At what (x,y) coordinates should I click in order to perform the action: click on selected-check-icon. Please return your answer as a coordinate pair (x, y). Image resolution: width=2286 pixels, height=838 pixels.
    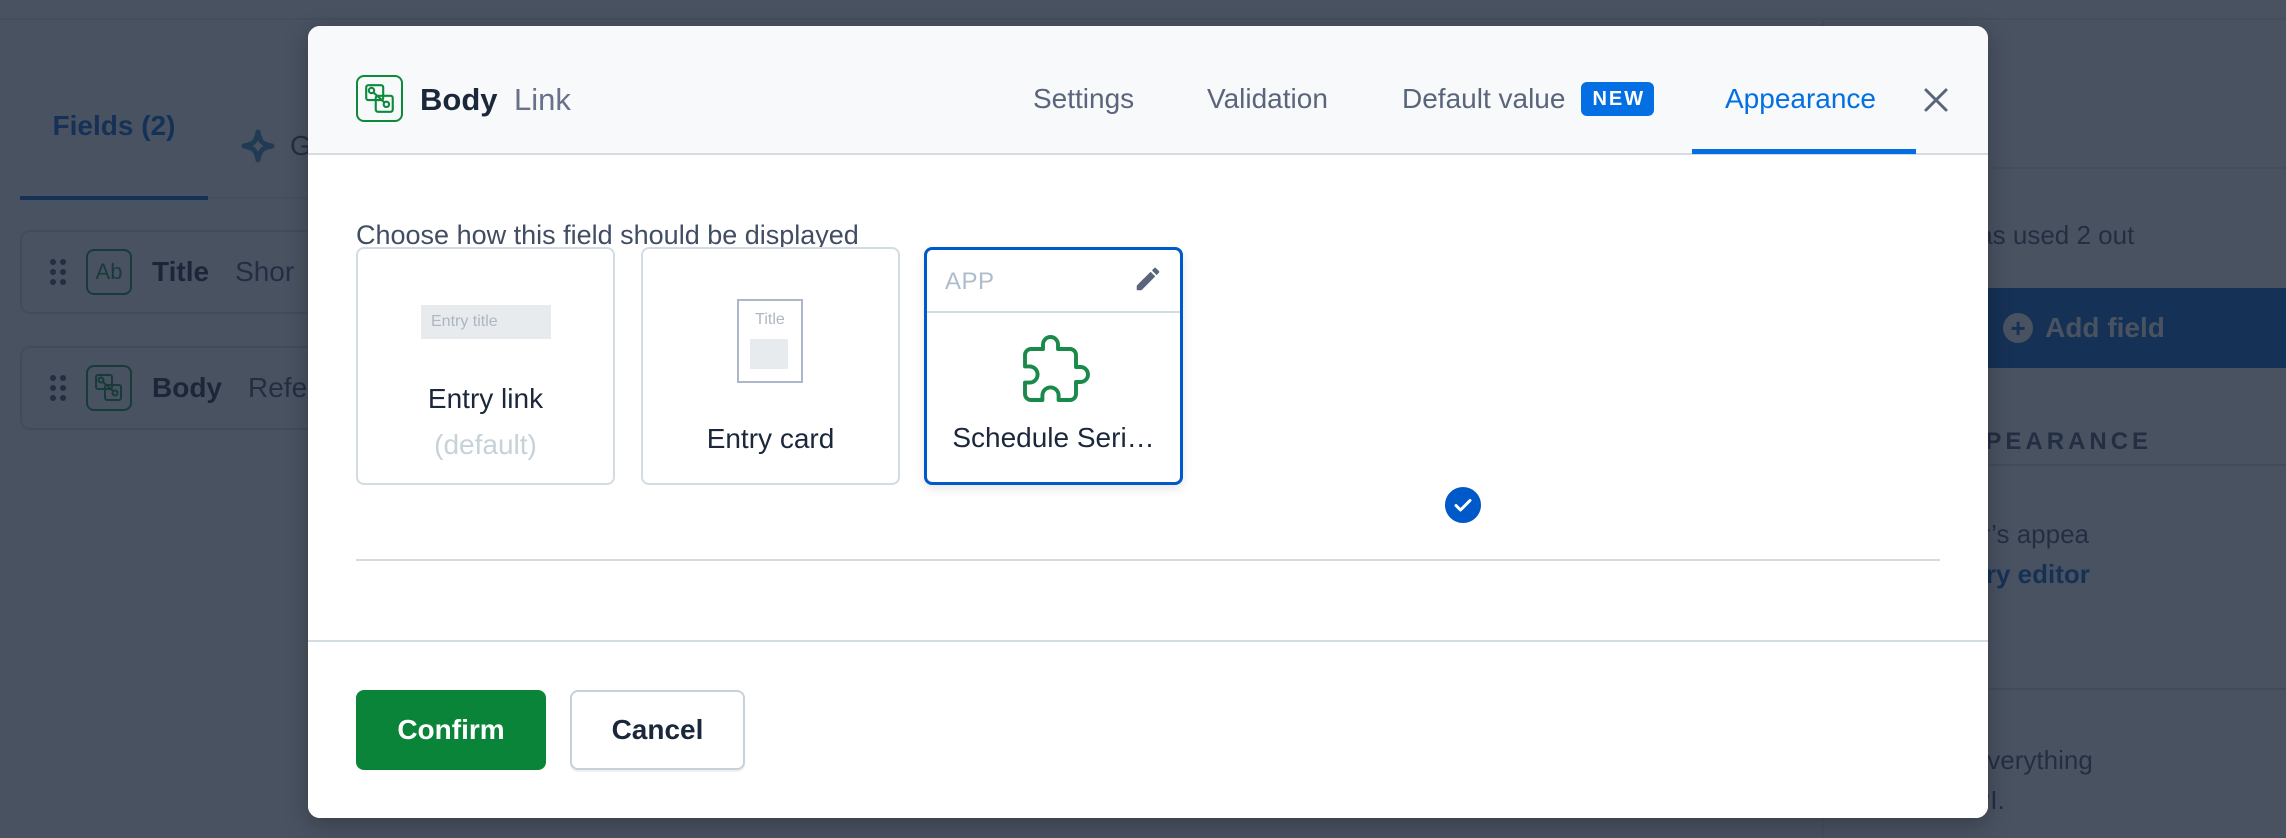
    Looking at the image, I should click on (1463, 505).